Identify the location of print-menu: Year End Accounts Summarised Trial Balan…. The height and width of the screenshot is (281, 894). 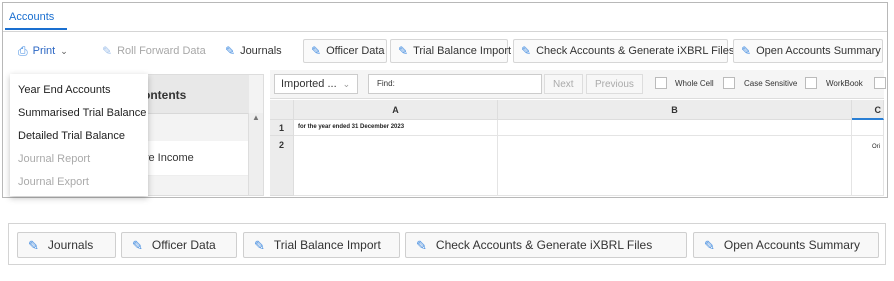
(79, 135).